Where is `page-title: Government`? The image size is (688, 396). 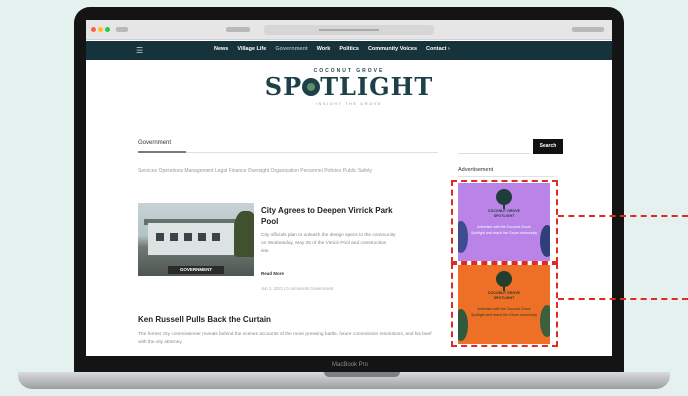
page-title: Government is located at coordinates (155, 143).